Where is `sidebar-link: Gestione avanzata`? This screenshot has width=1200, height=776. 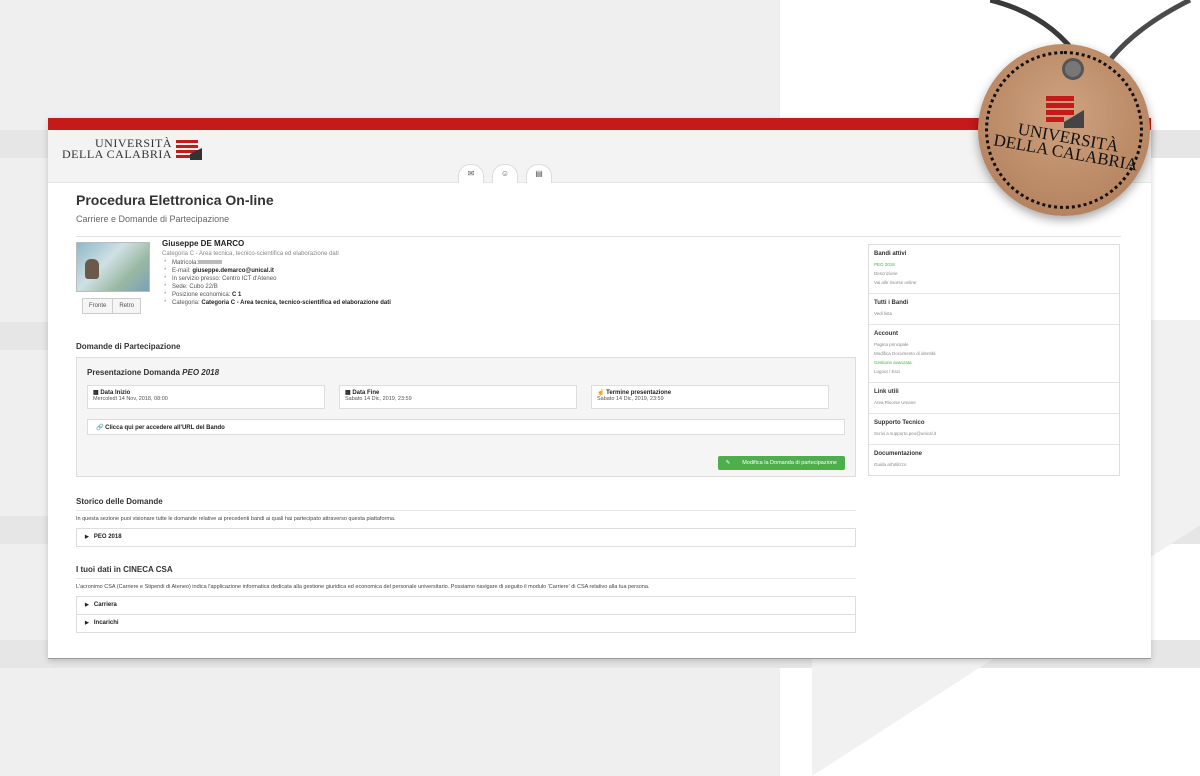 sidebar-link: Gestione avanzata is located at coordinates (994, 362).